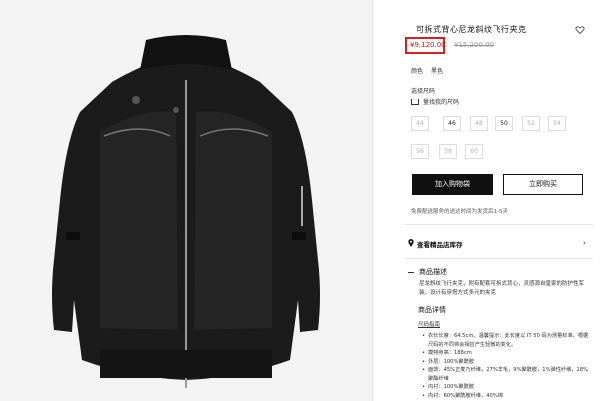 The image size is (600, 401). I want to click on list-item: 内衬：100%聚酰胺, so click(506, 387).